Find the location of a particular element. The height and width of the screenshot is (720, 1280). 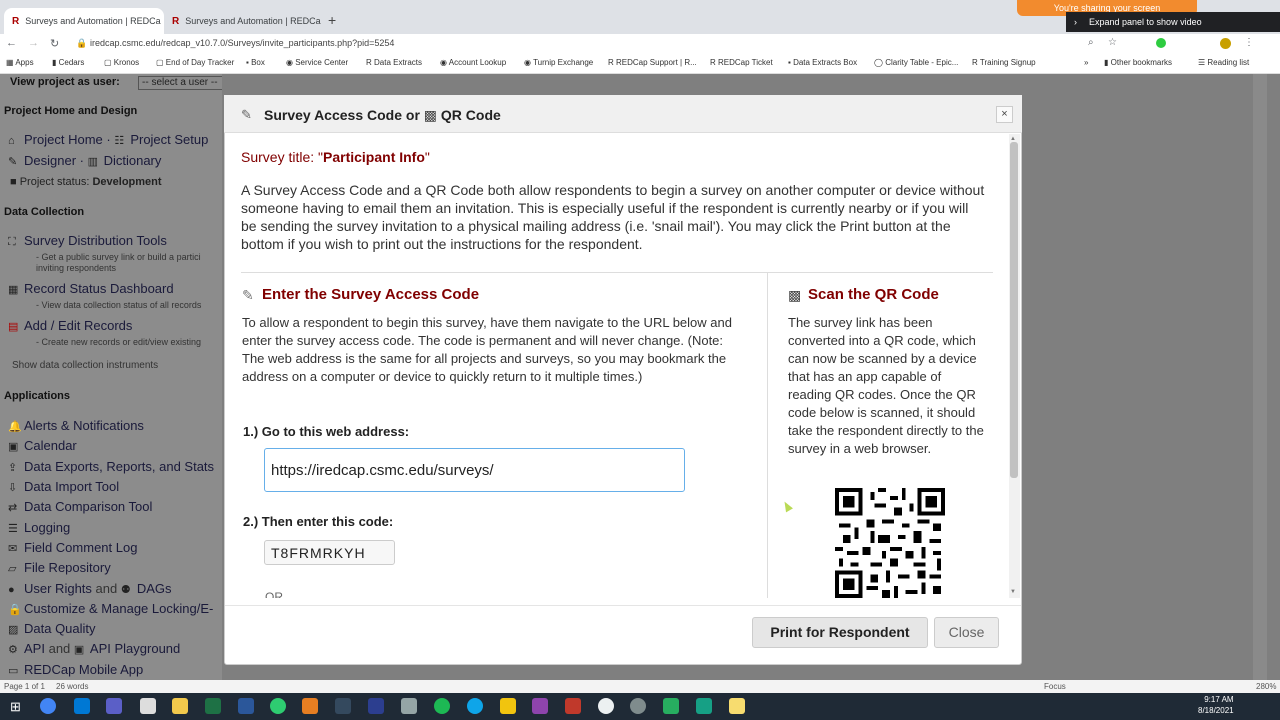

app-locking: 🔒 Customize & Manage Locking/E- is located at coordinates (110, 608).